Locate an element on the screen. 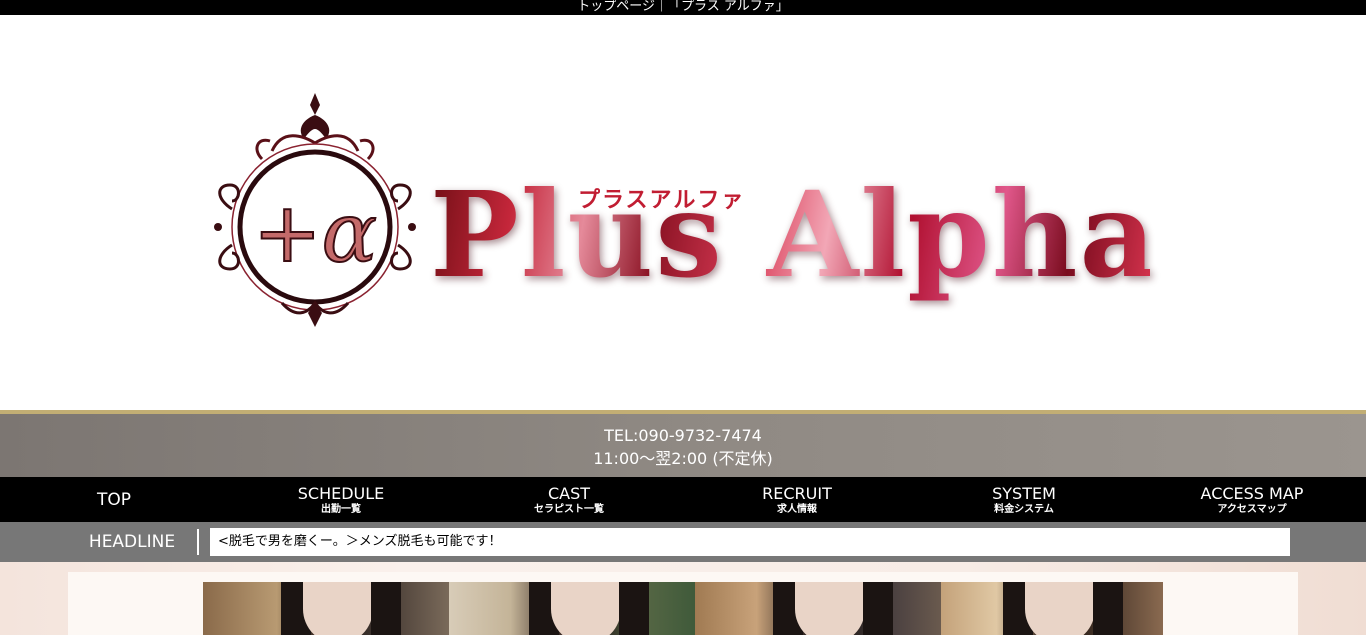  nav-top: TOP is located at coordinates (114, 499).